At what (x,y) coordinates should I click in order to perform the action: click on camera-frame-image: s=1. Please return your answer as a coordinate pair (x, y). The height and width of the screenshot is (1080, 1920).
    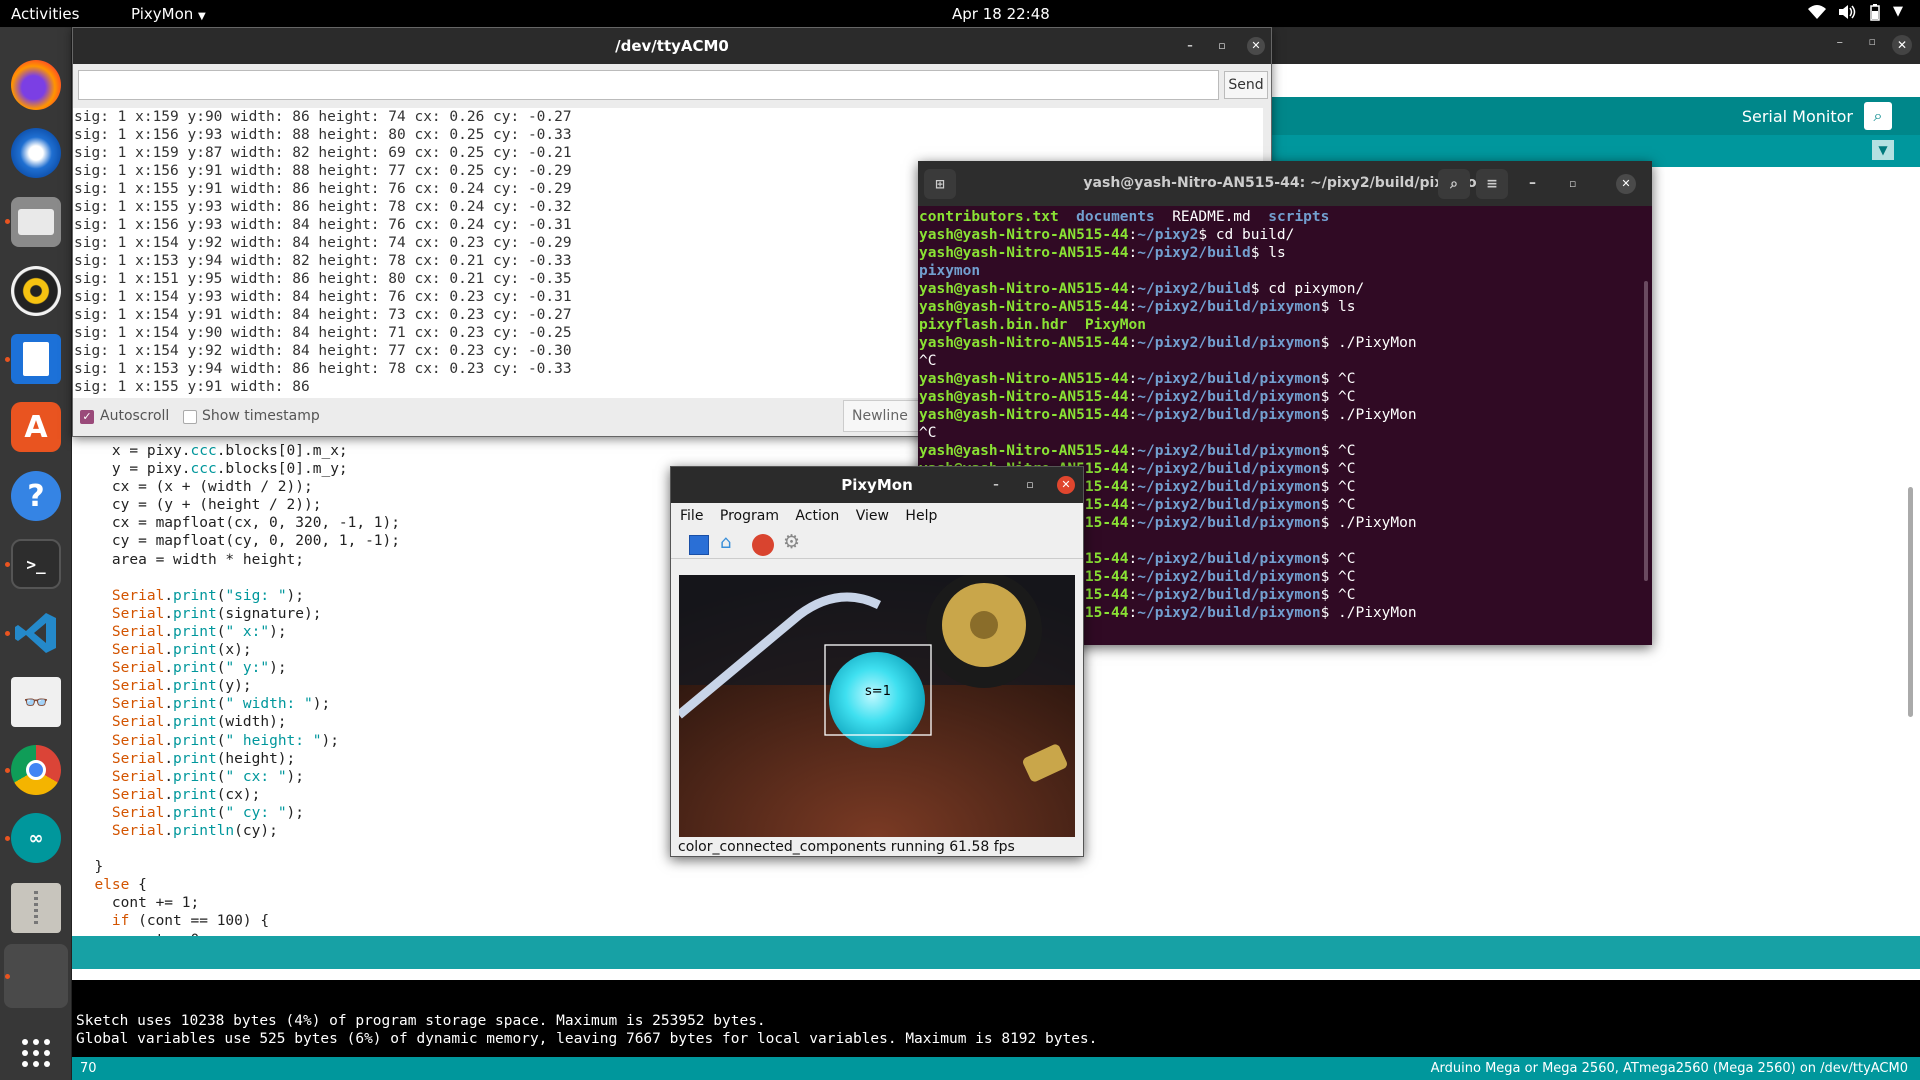
    Looking at the image, I should click on (877, 706).